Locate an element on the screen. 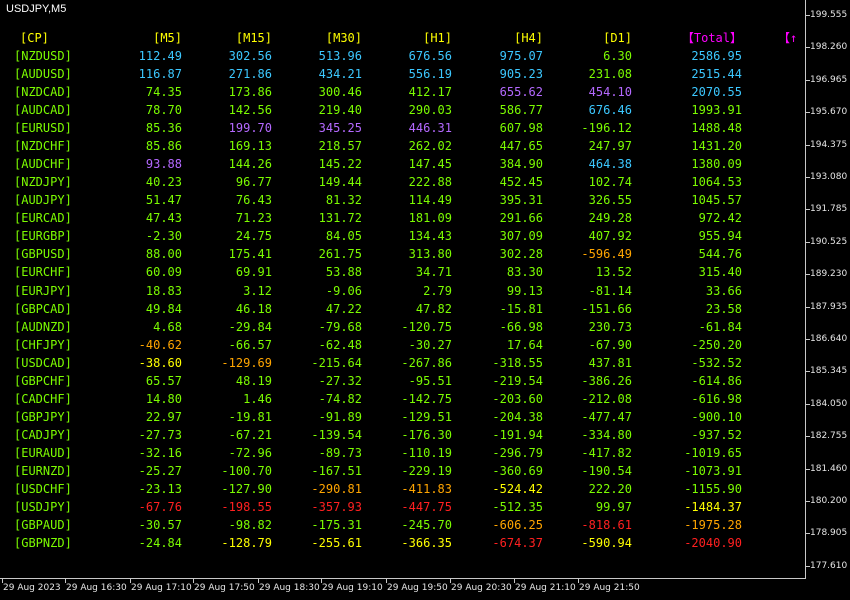 Image resolution: width=850 pixels, height=600 pixels. value-cell: 1380.09 is located at coordinates (716, 164).